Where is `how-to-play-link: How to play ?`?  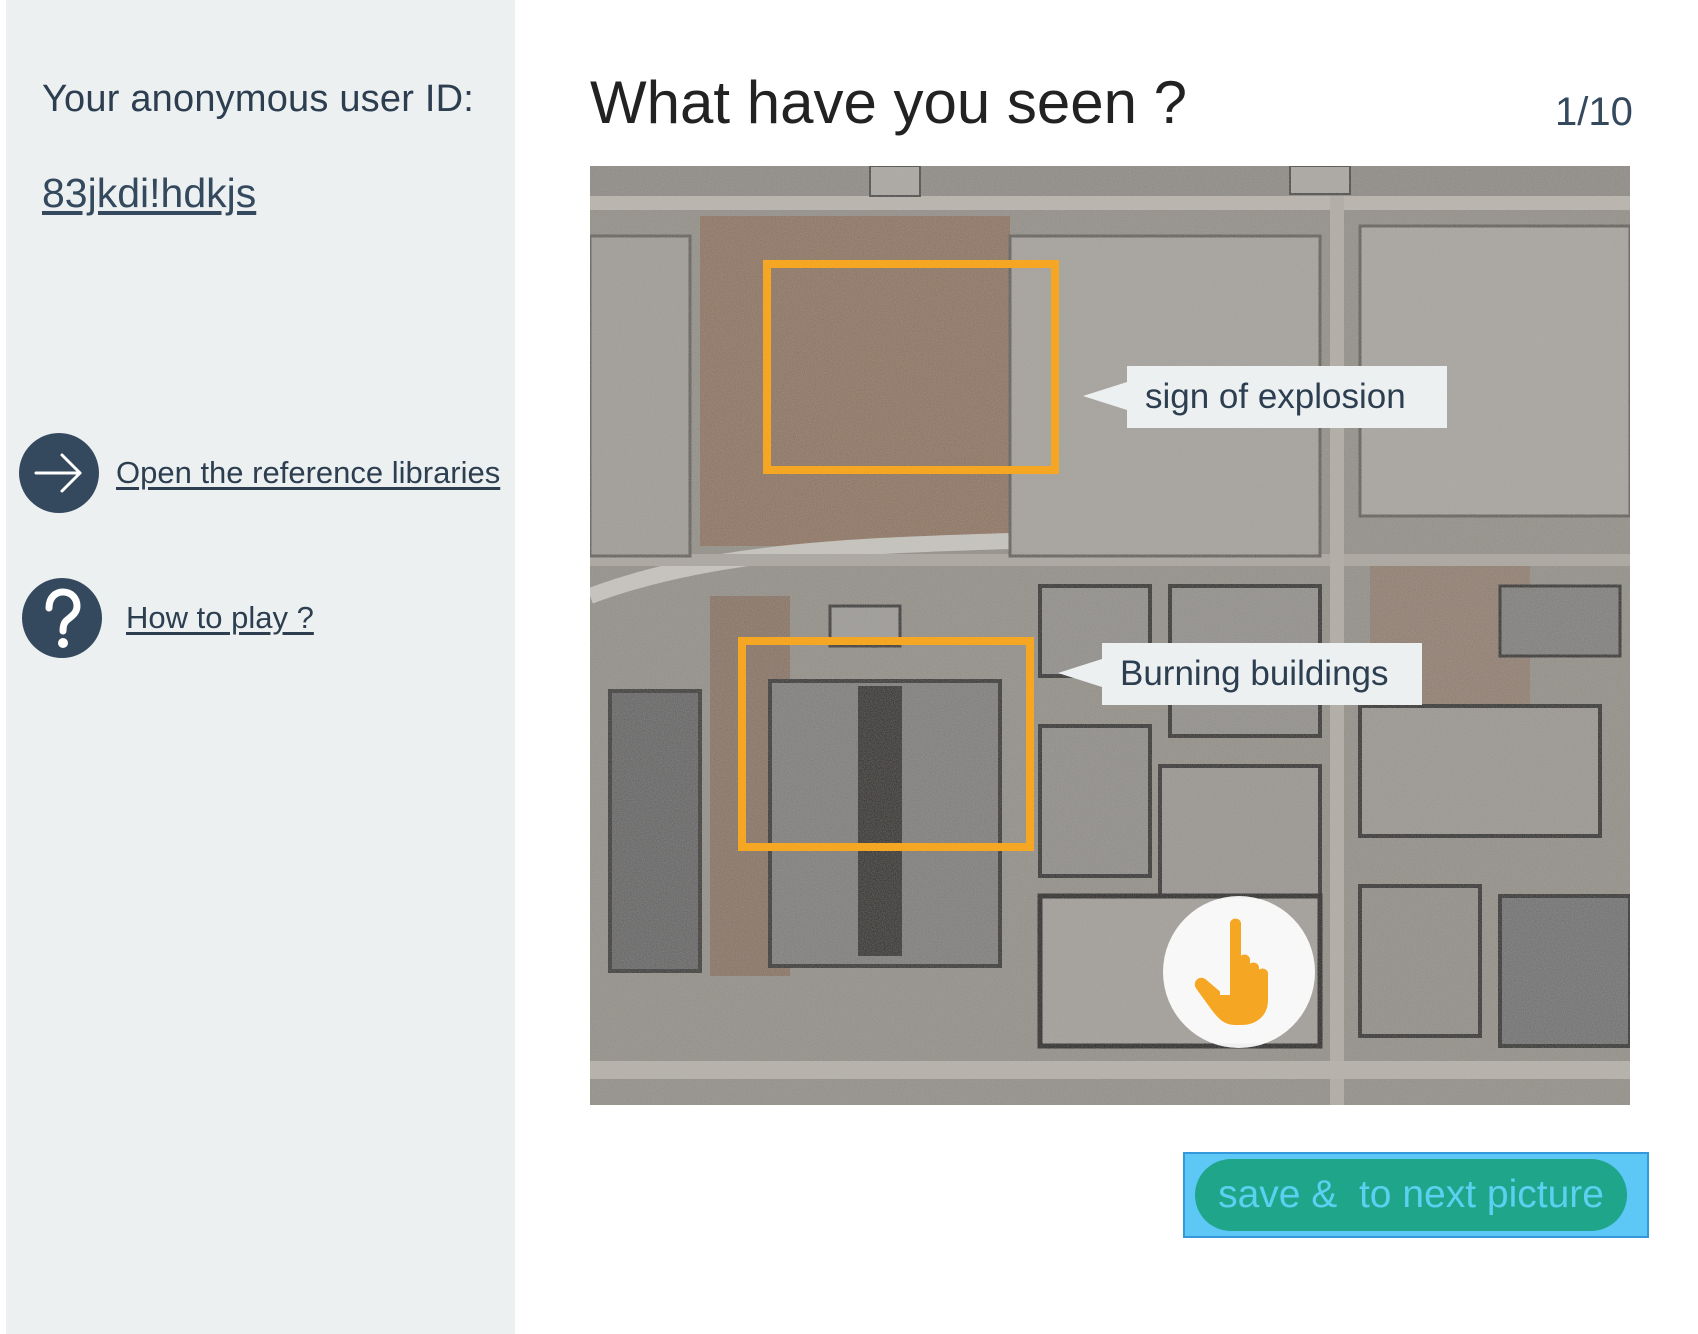
how-to-play-link: How to play ? is located at coordinates (168, 618).